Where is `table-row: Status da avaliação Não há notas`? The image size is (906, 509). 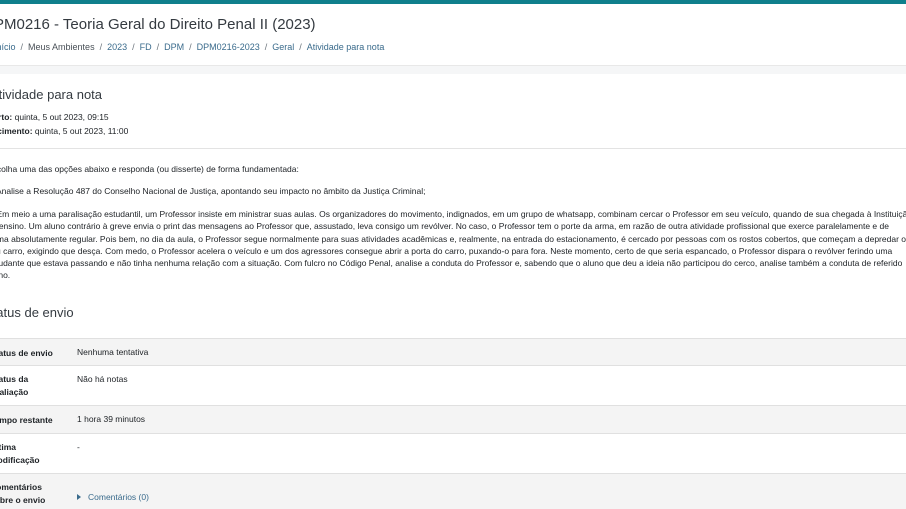 table-row: Status da avaliação Não há notas is located at coordinates (453, 385).